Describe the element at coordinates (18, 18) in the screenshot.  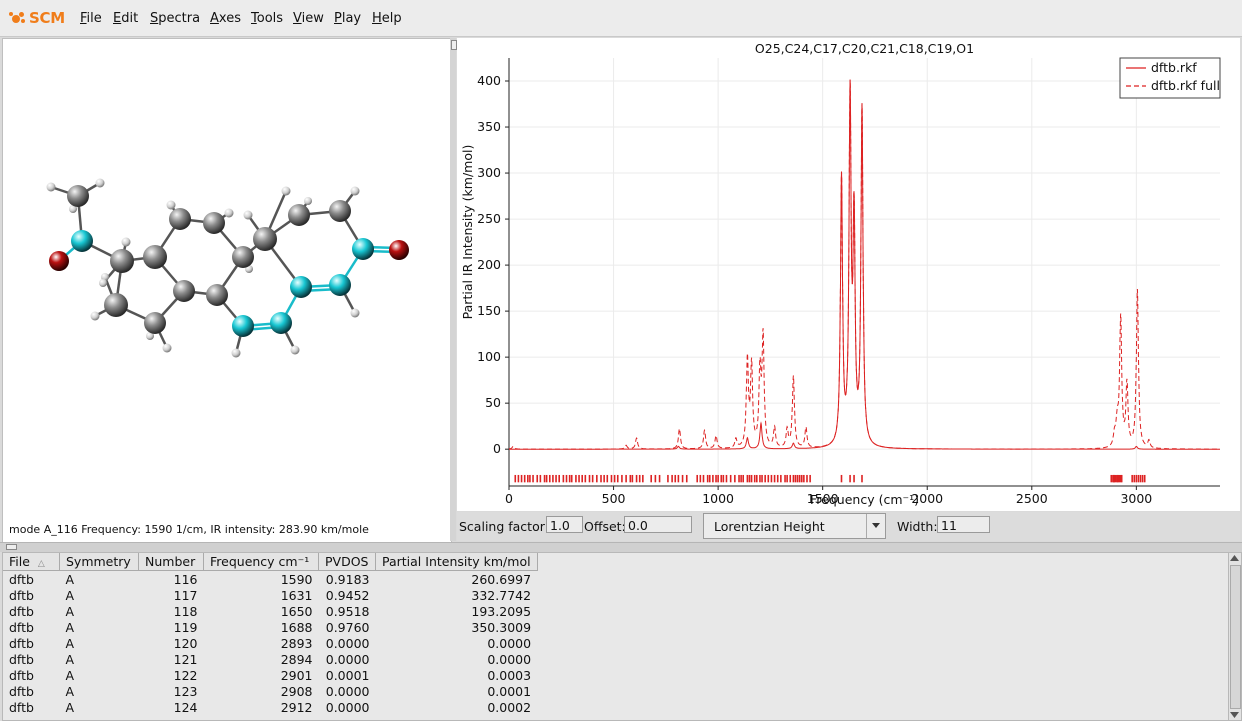
I see `scm-logo-icon` at that location.